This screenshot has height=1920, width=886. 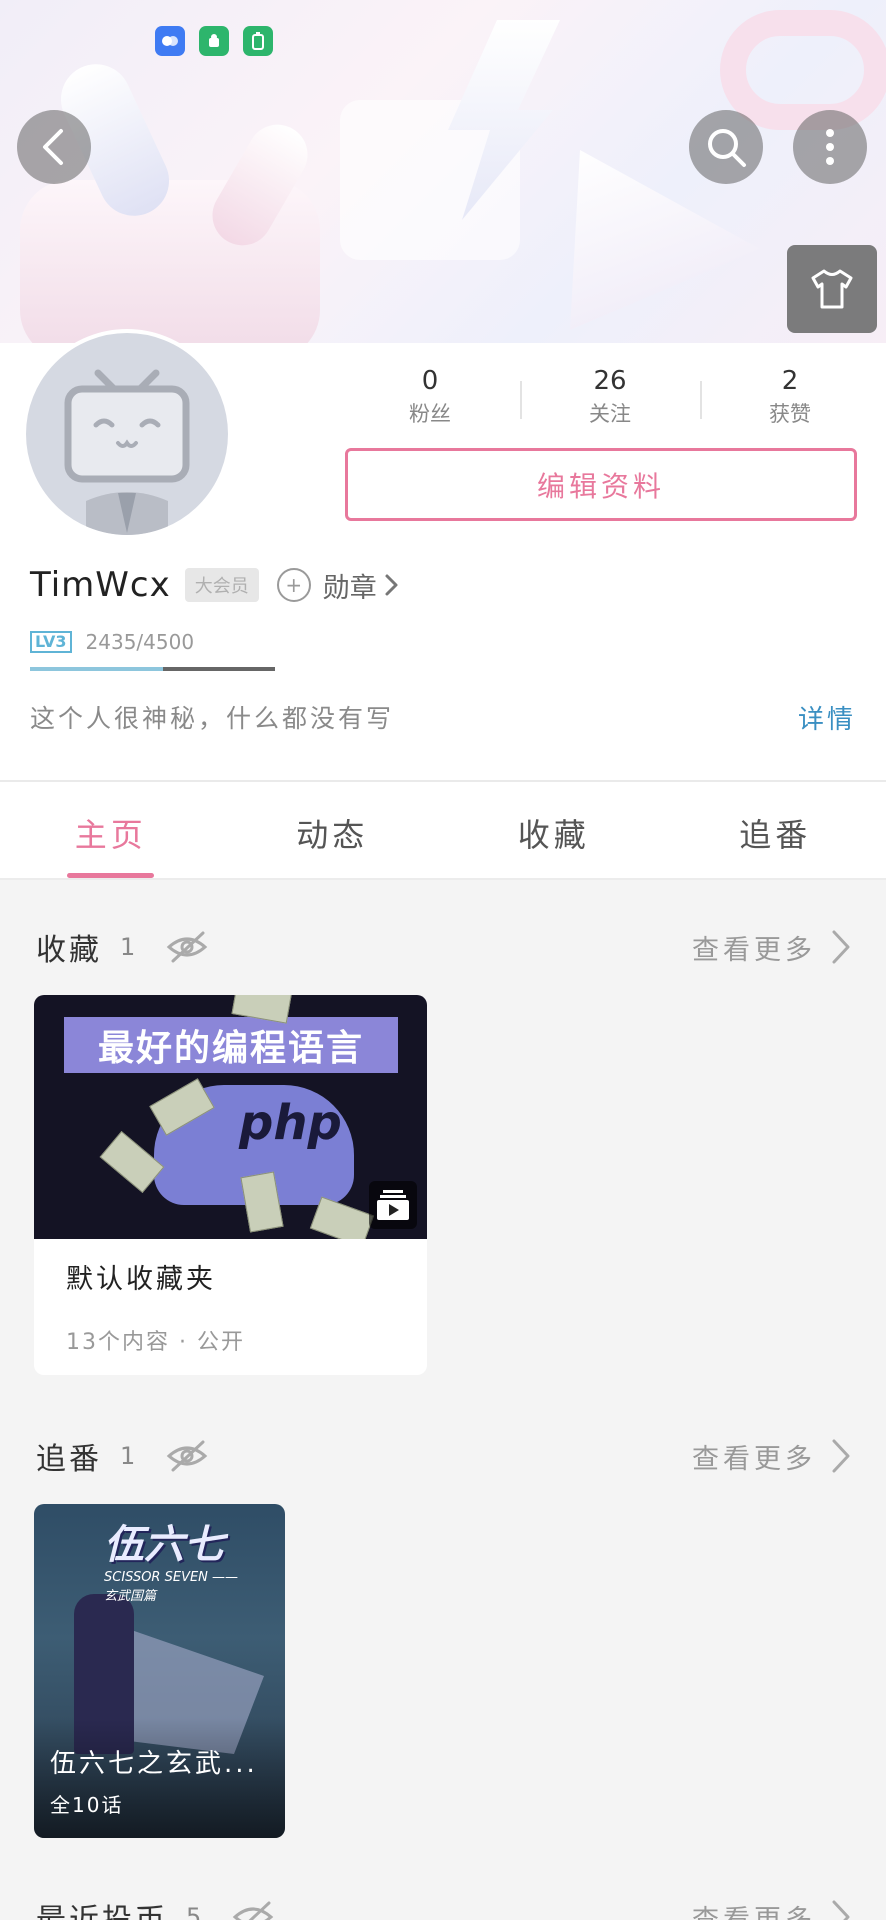 I want to click on favorites-count: 1, so click(x=128, y=947).